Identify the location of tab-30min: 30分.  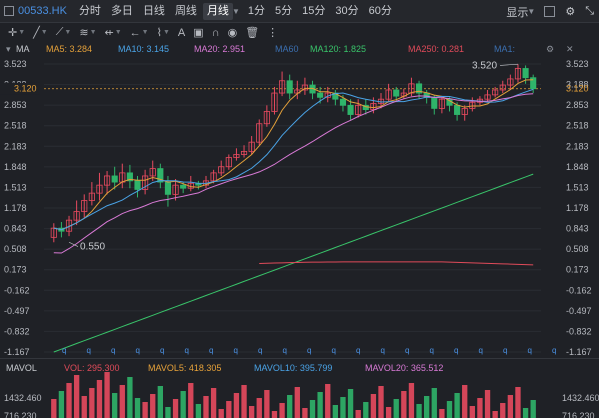
(346, 11).